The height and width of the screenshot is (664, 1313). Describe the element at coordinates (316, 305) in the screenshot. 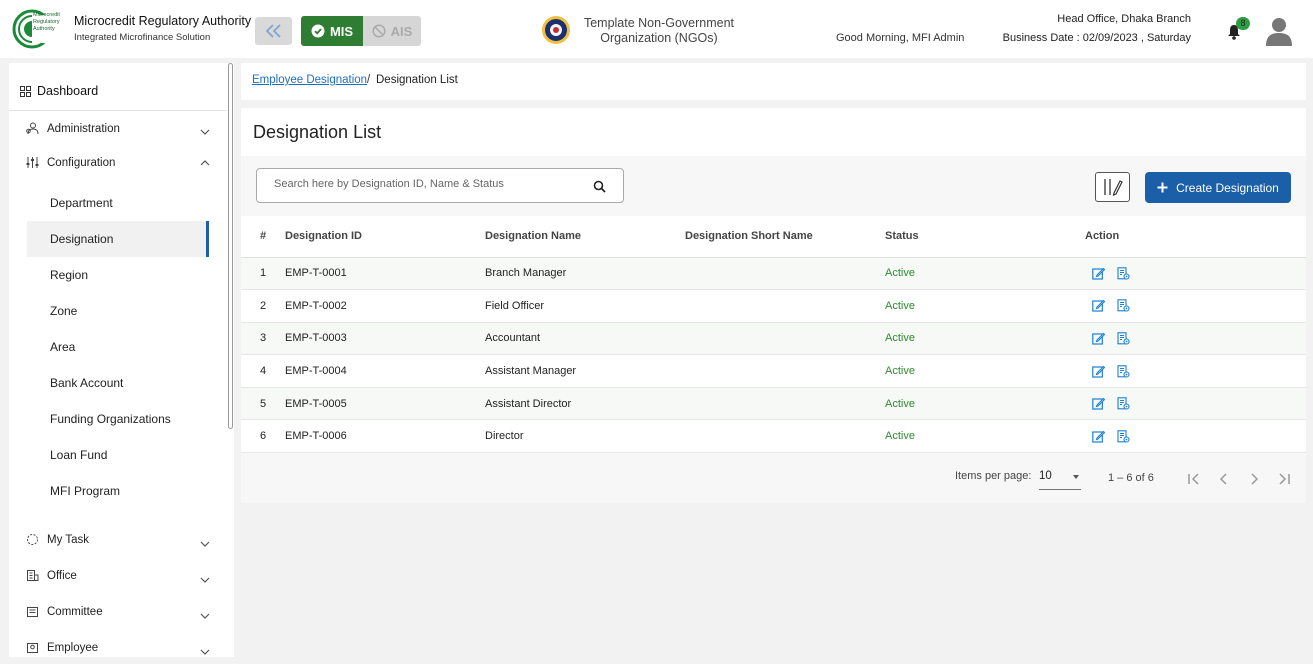

I see `designation-id: EMP-T-0002` at that location.